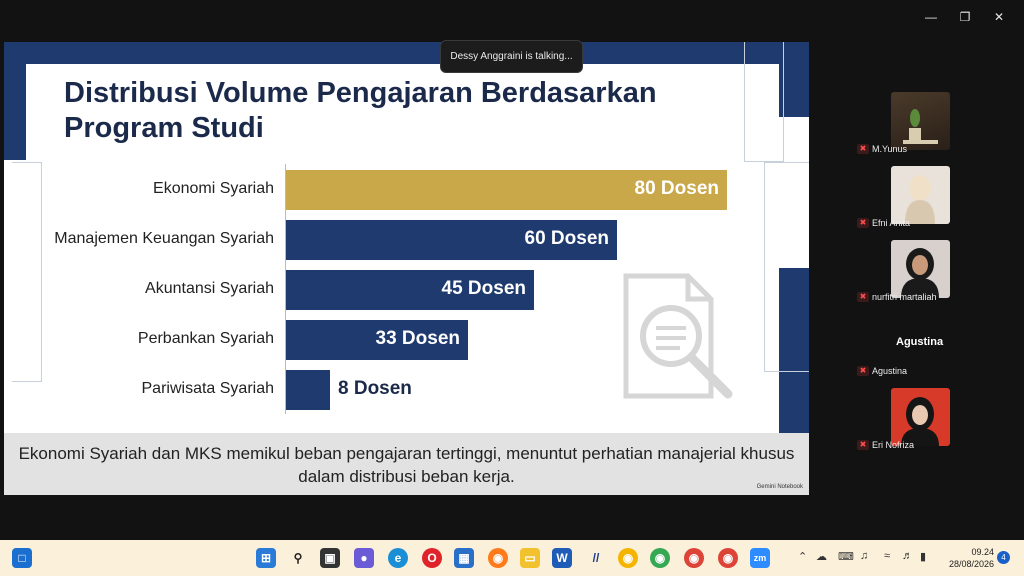  I want to click on participant-video-efni, so click(920, 195).